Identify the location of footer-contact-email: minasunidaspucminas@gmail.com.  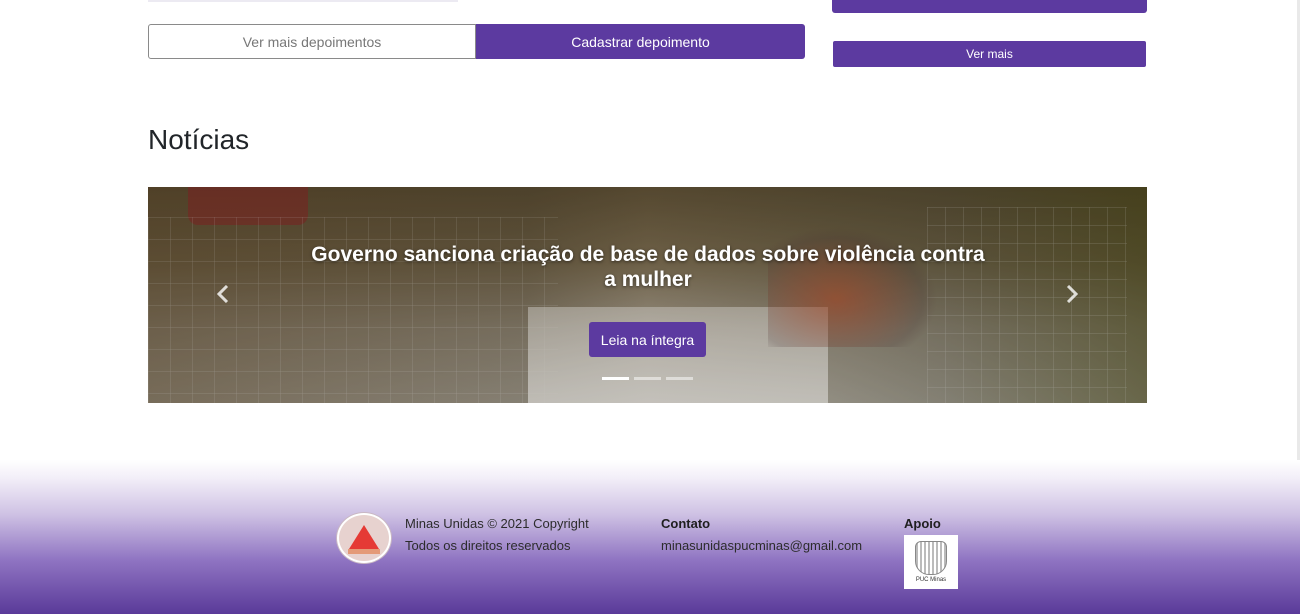
(761, 546).